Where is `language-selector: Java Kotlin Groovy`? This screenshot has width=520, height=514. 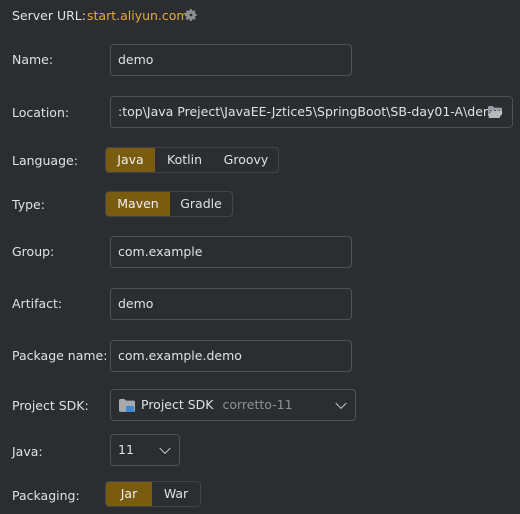 language-selector: Java Kotlin Groovy is located at coordinates (192, 160).